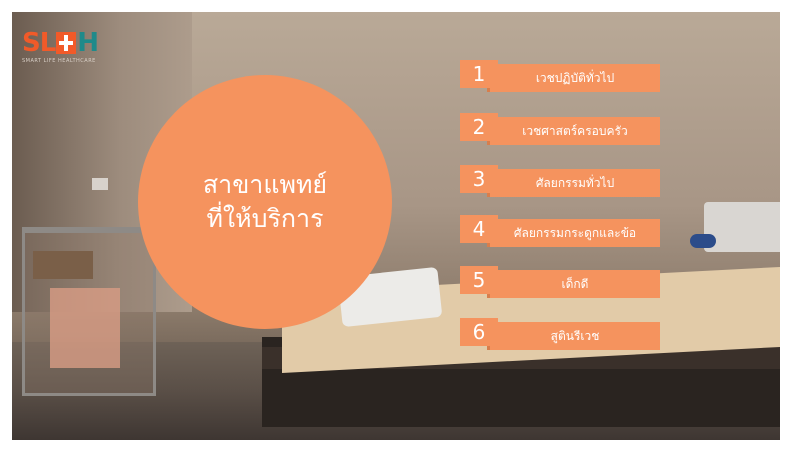 This screenshot has width=793, height=451. Describe the element at coordinates (88, 43) in the screenshot. I see `logo-text-right: H` at that location.